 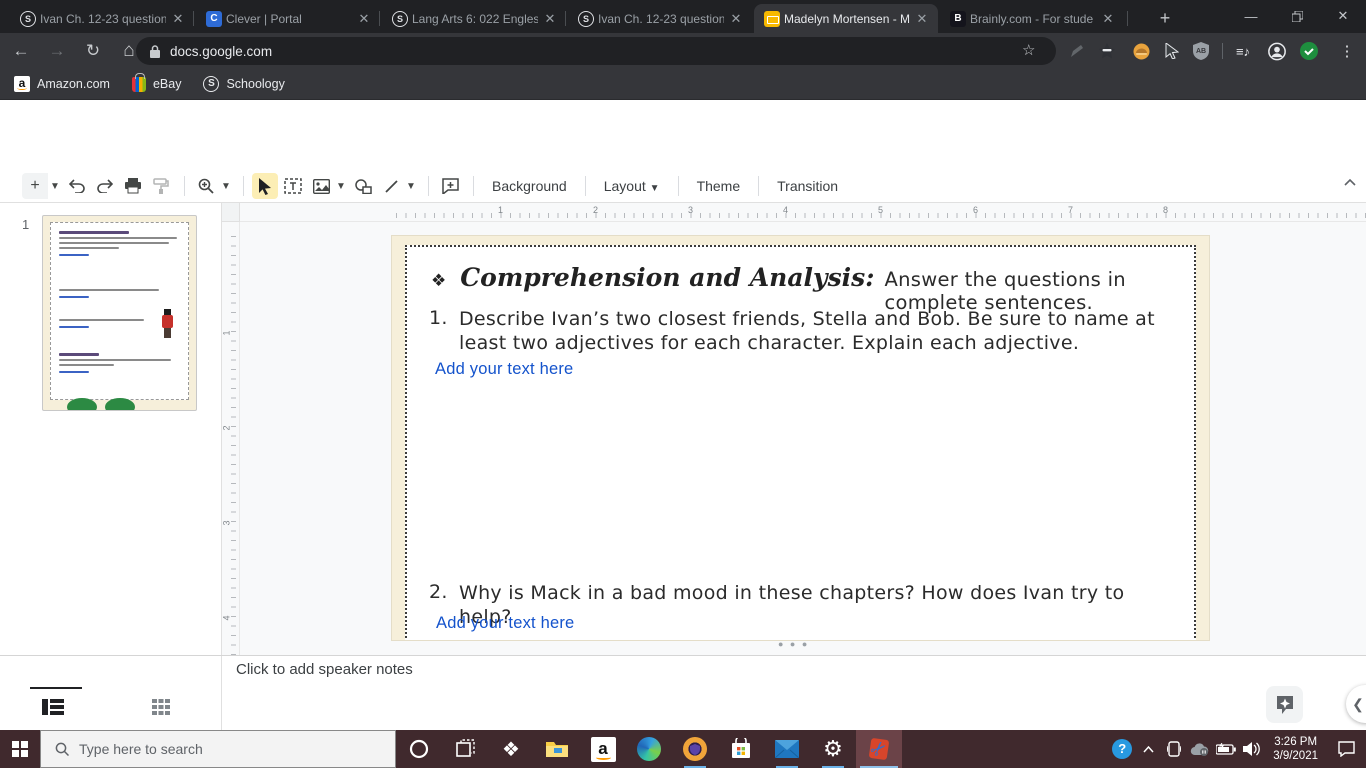 What do you see at coordinates (846, 18) in the screenshot?
I see `tab-madelyn-mortensen-active: Madelyn Mortensen - M ✕` at bounding box center [846, 18].